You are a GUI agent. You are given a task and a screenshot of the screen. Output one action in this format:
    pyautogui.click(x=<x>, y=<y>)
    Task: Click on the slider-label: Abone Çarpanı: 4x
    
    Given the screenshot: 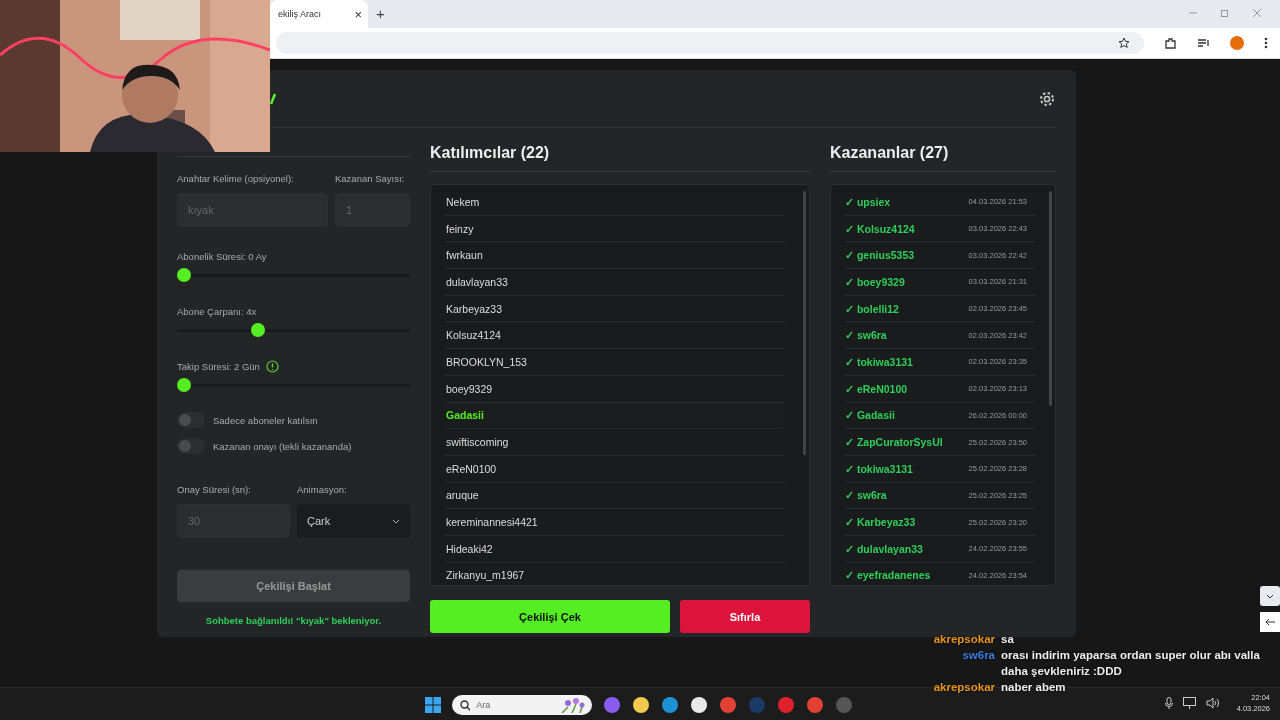 What is the action you would take?
    pyautogui.click(x=217, y=311)
    